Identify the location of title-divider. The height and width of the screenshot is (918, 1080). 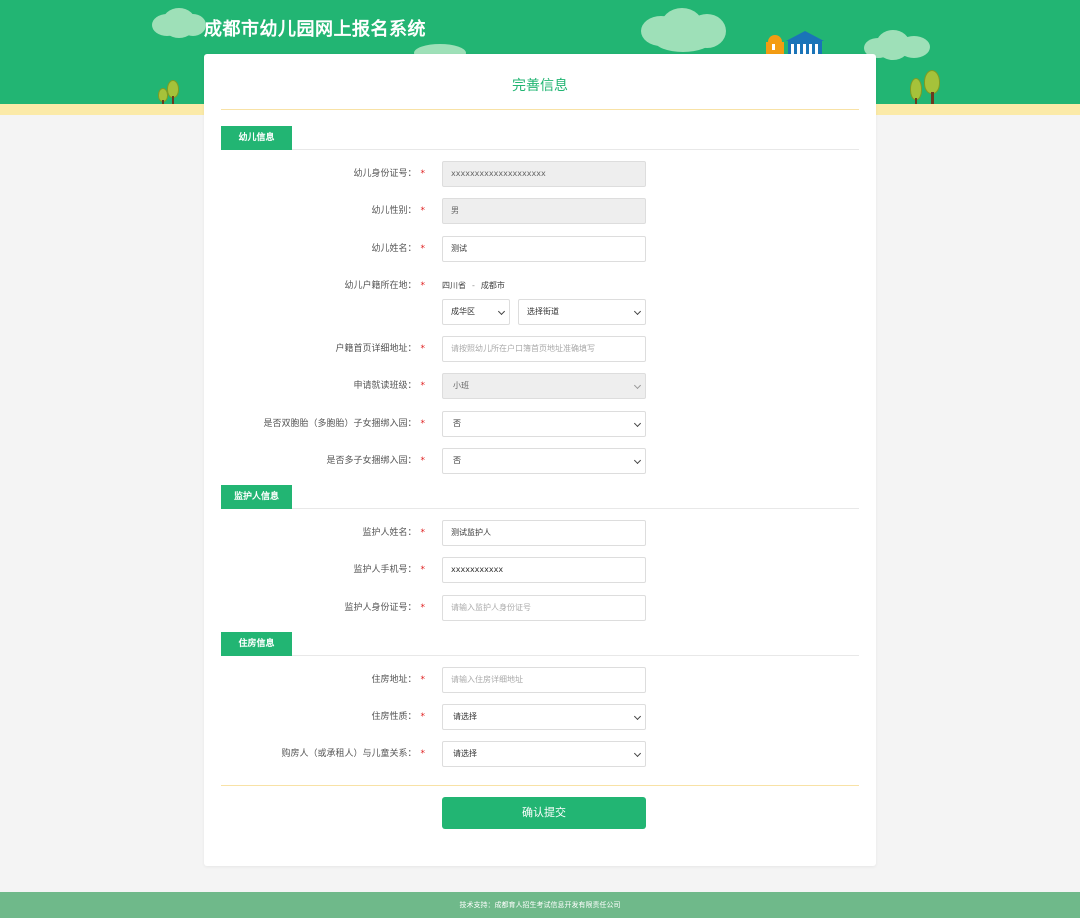
(540, 109).